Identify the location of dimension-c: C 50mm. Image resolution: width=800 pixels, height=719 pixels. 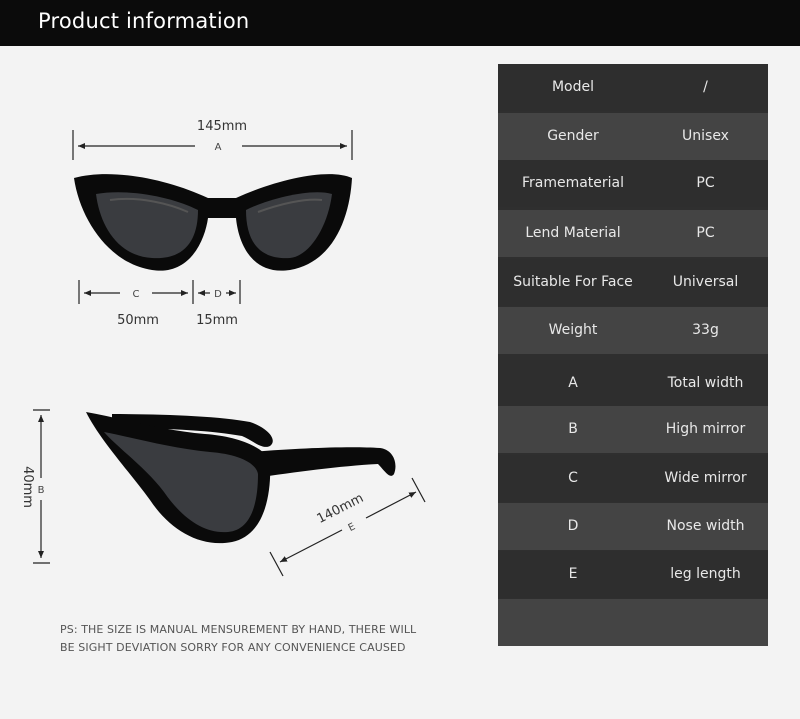
(136, 304).